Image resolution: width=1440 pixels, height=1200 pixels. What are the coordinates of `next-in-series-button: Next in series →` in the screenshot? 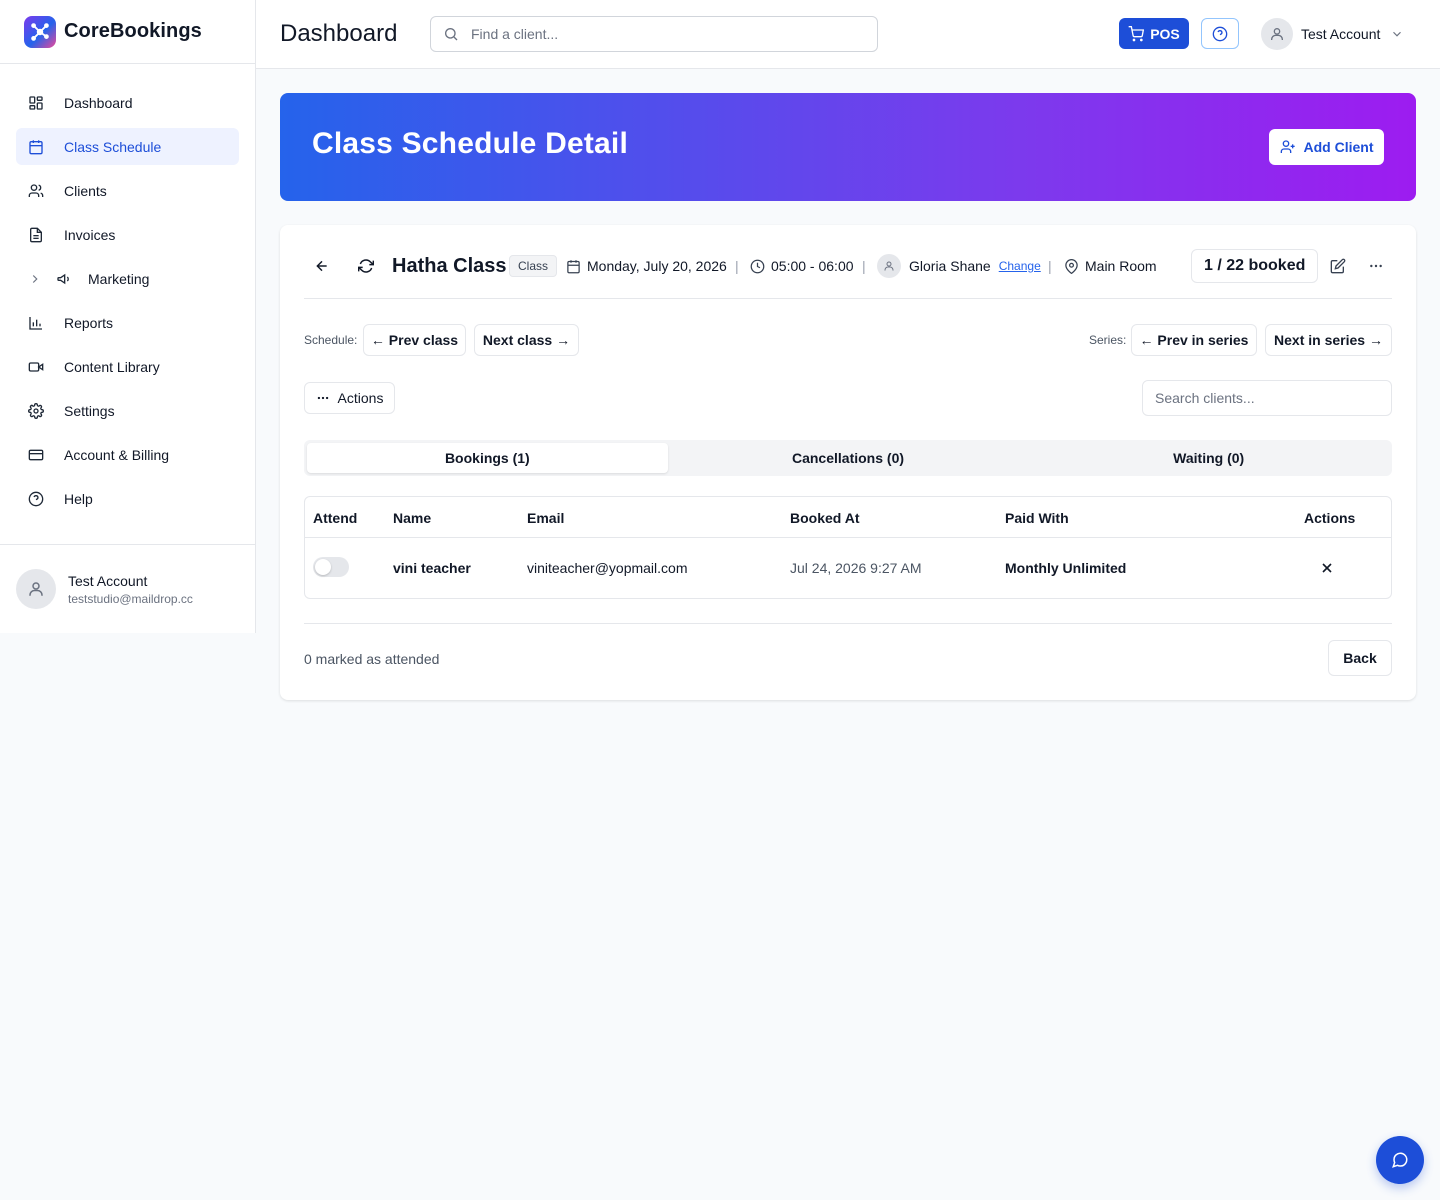 It's located at (1328, 340).